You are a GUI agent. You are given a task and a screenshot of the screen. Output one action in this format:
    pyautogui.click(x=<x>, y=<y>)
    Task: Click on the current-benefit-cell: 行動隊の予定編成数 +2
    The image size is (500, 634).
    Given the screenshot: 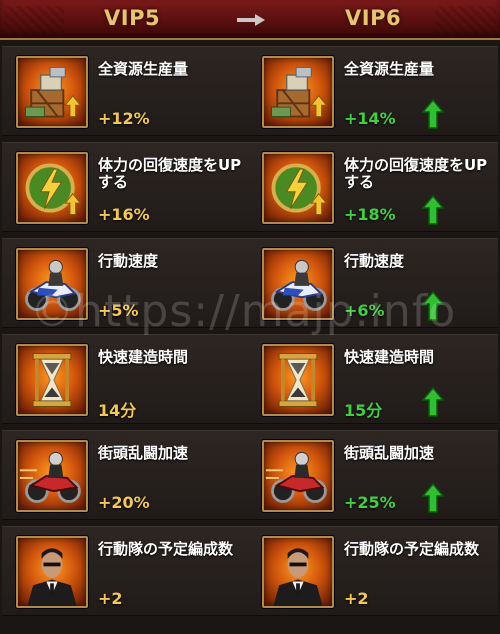 What is the action you would take?
    pyautogui.click(x=124, y=572)
    